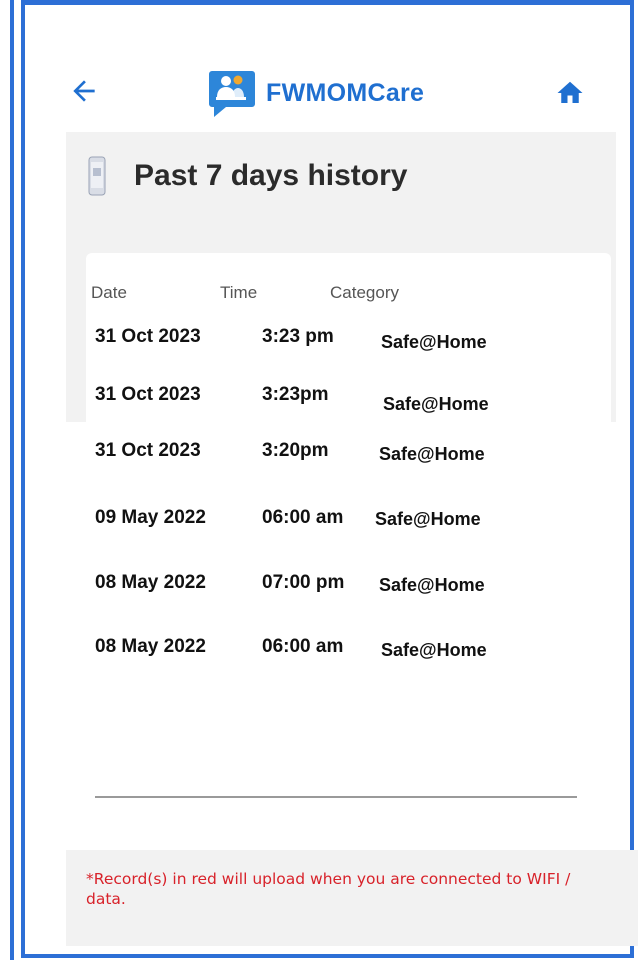 This screenshot has height=960, width=638. Describe the element at coordinates (336, 797) in the screenshot. I see `divider` at that location.